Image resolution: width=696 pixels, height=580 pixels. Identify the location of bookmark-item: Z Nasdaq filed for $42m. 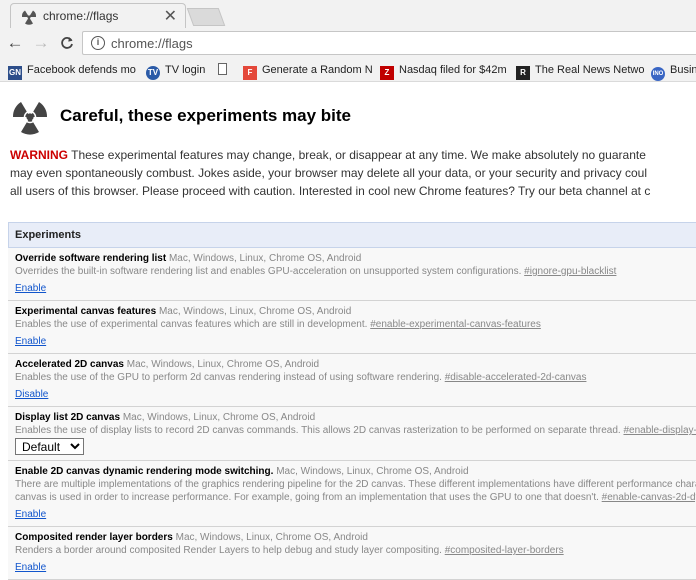
(443, 71).